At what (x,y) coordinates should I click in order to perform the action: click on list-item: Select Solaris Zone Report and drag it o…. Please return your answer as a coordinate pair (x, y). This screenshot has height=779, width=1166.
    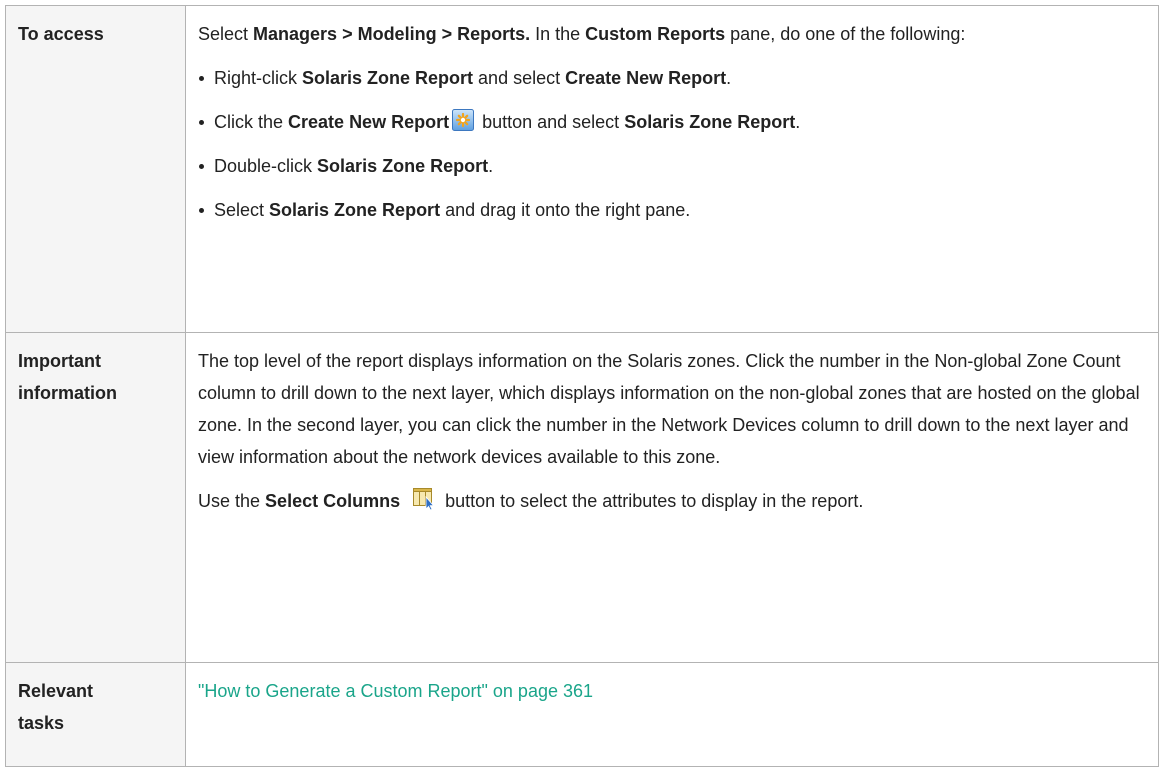
    Looking at the image, I should click on (672, 210).